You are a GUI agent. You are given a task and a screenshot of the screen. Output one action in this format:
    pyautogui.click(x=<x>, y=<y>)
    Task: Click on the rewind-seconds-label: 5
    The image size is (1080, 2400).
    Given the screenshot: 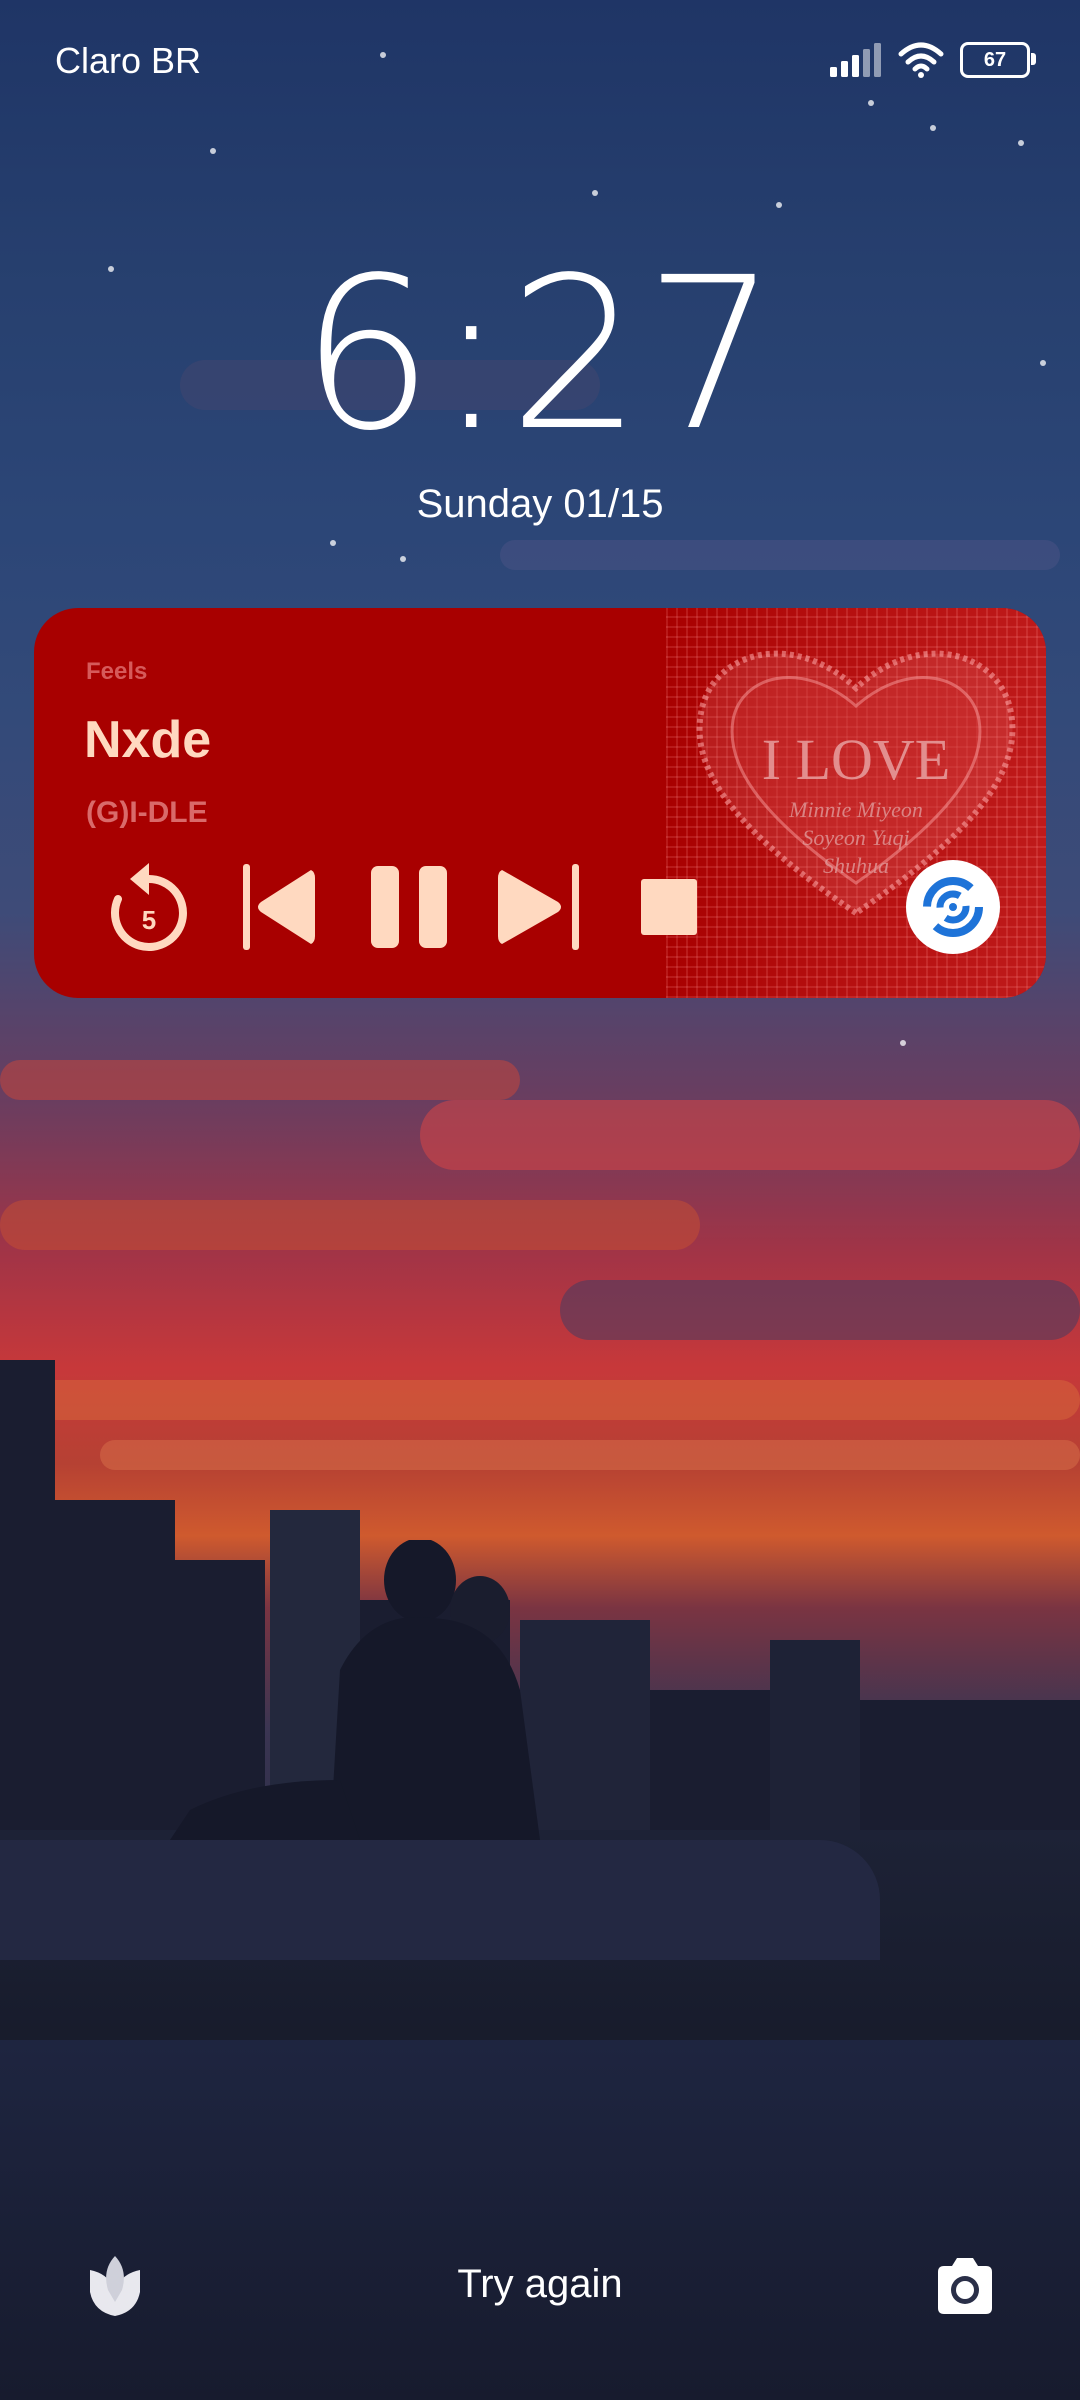 What is the action you would take?
    pyautogui.click(x=149, y=920)
    